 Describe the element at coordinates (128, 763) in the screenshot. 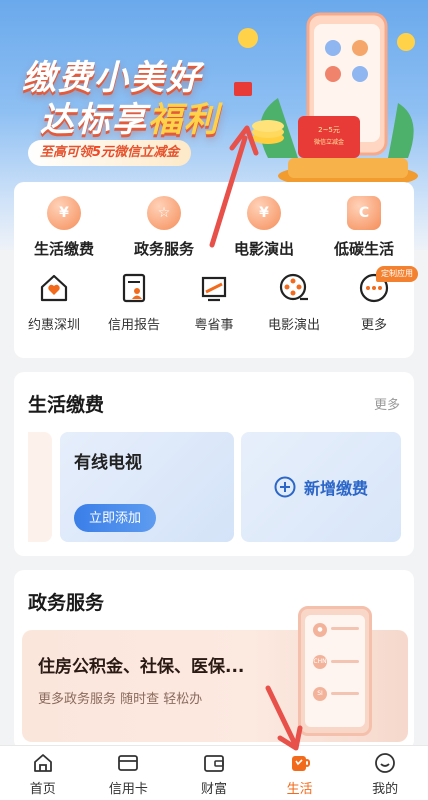

I see `card-icon` at that location.